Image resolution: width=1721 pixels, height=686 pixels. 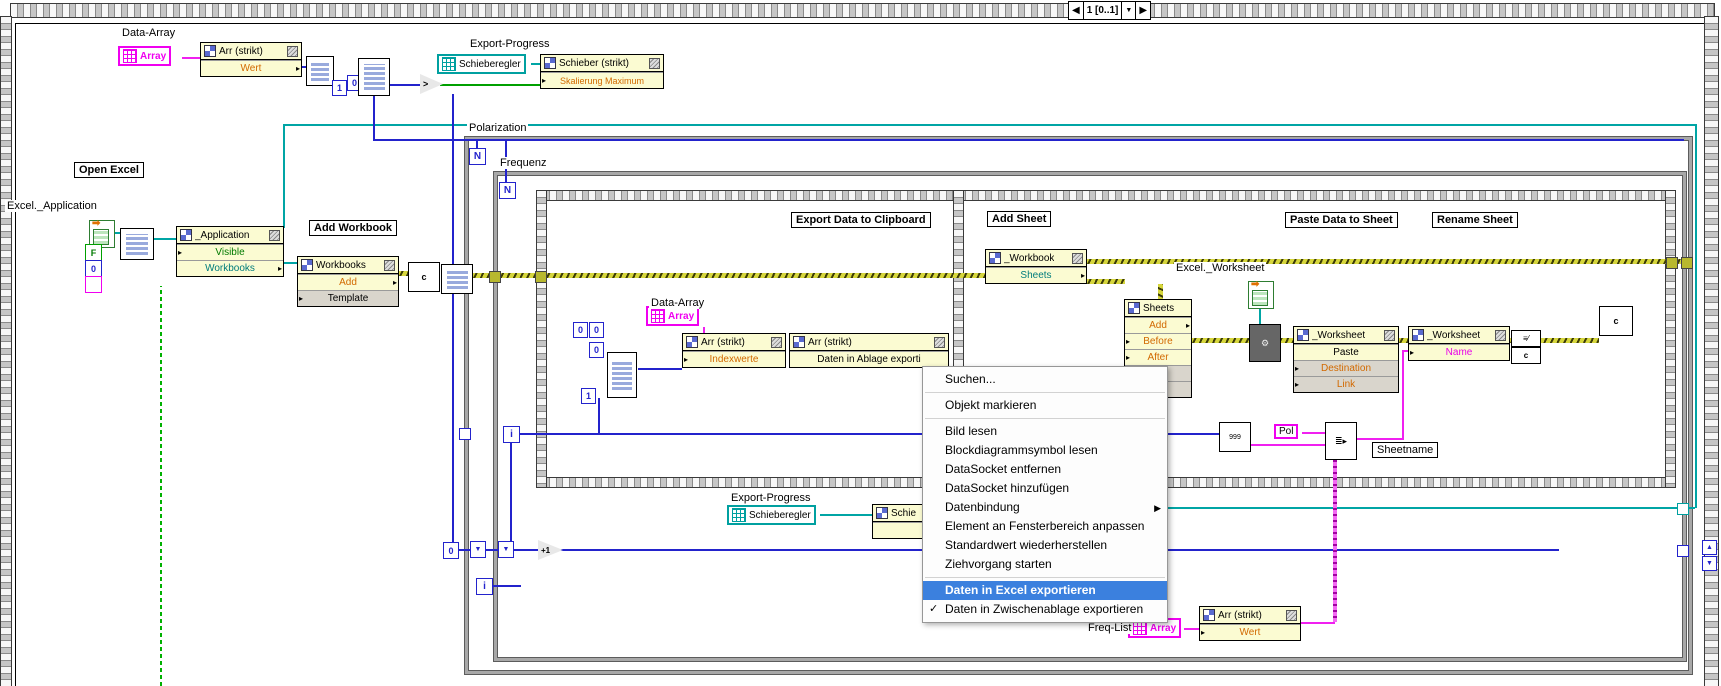 I want to click on label-freq-list: Freq-List, so click(x=1110, y=628).